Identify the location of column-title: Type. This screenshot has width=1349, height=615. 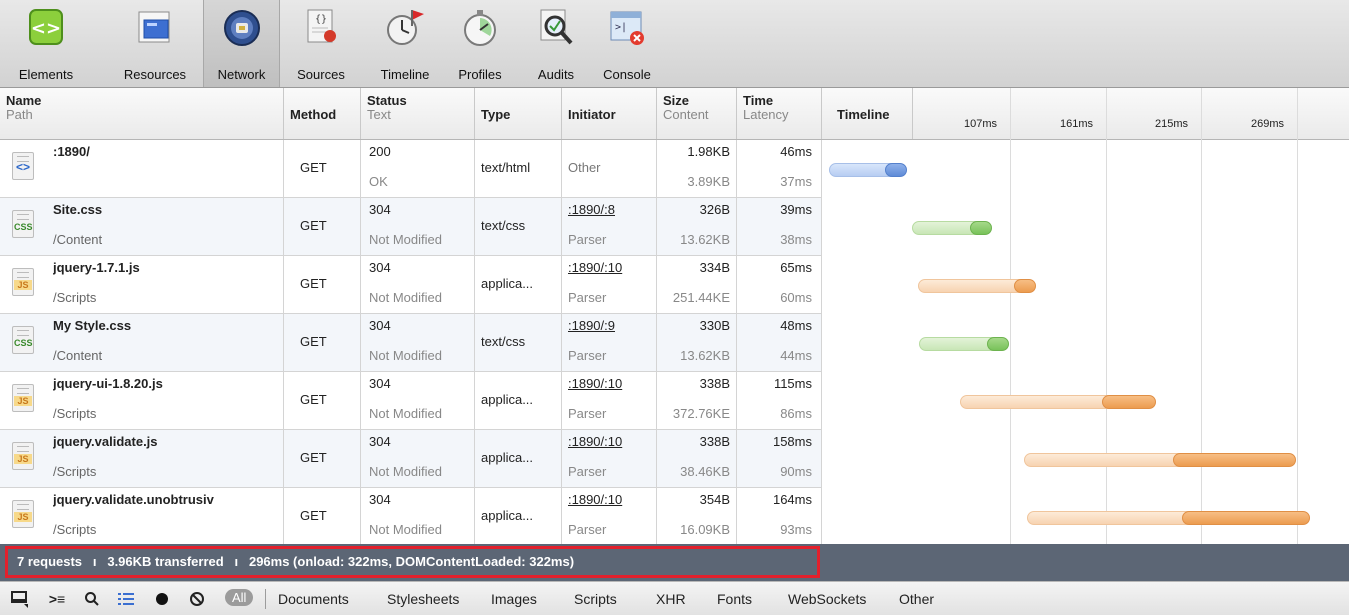
(496, 114).